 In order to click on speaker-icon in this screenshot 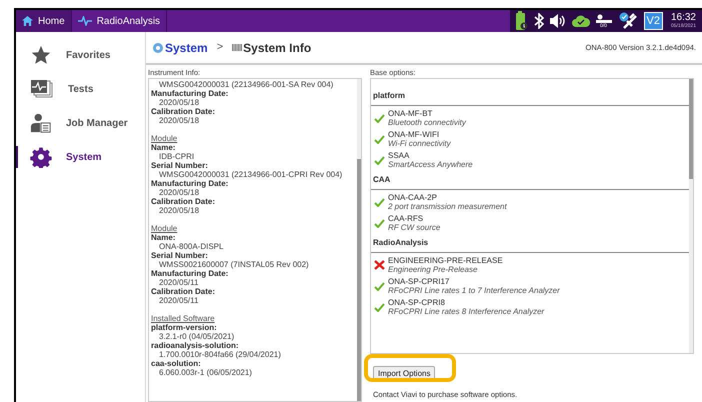, I will do `click(558, 21)`.